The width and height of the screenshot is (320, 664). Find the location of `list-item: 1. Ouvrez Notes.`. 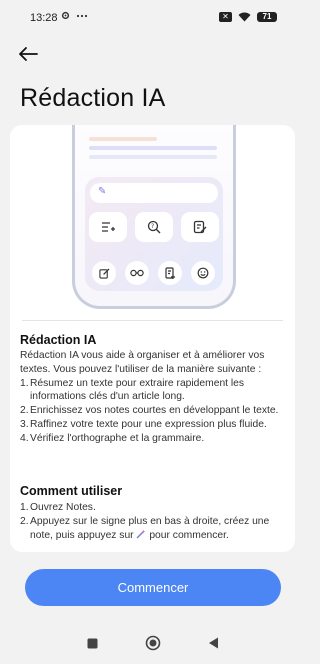

list-item: 1. Ouvrez Notes. is located at coordinates (58, 507).